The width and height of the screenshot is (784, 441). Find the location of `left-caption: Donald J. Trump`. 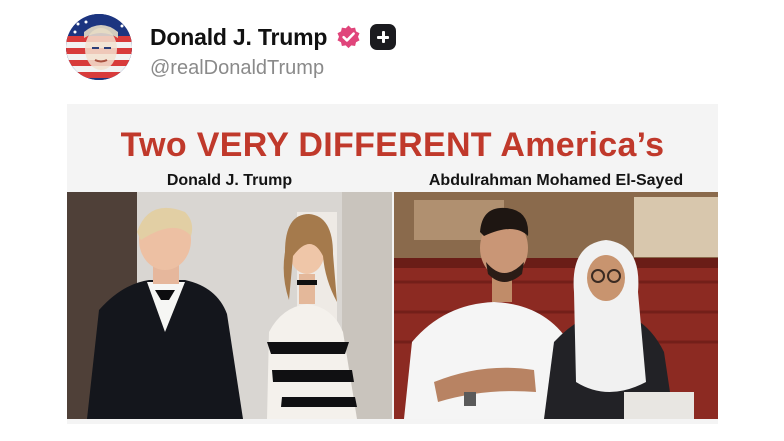

left-caption: Donald J. Trump is located at coordinates (229, 180).